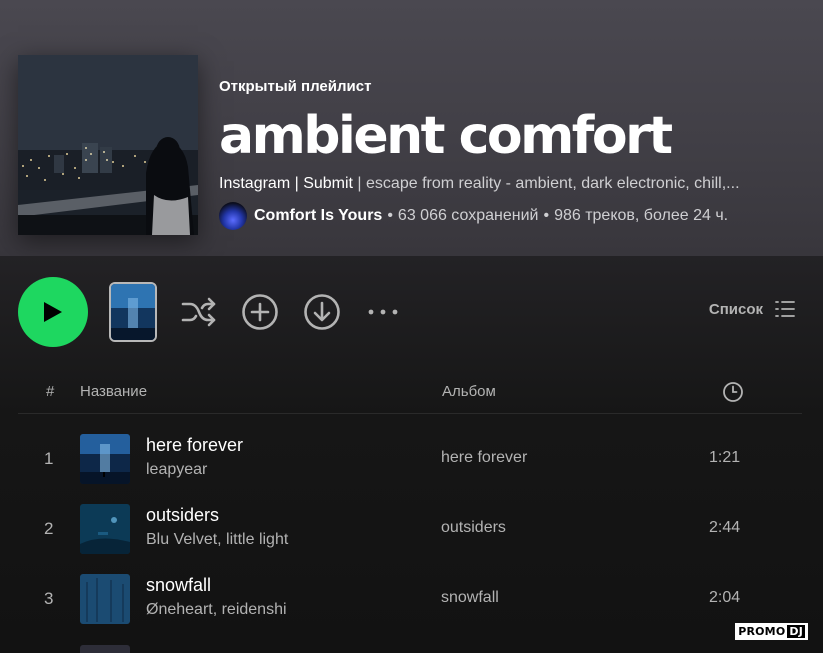 This screenshot has width=823, height=653. I want to click on column-title: Название, so click(113, 391).